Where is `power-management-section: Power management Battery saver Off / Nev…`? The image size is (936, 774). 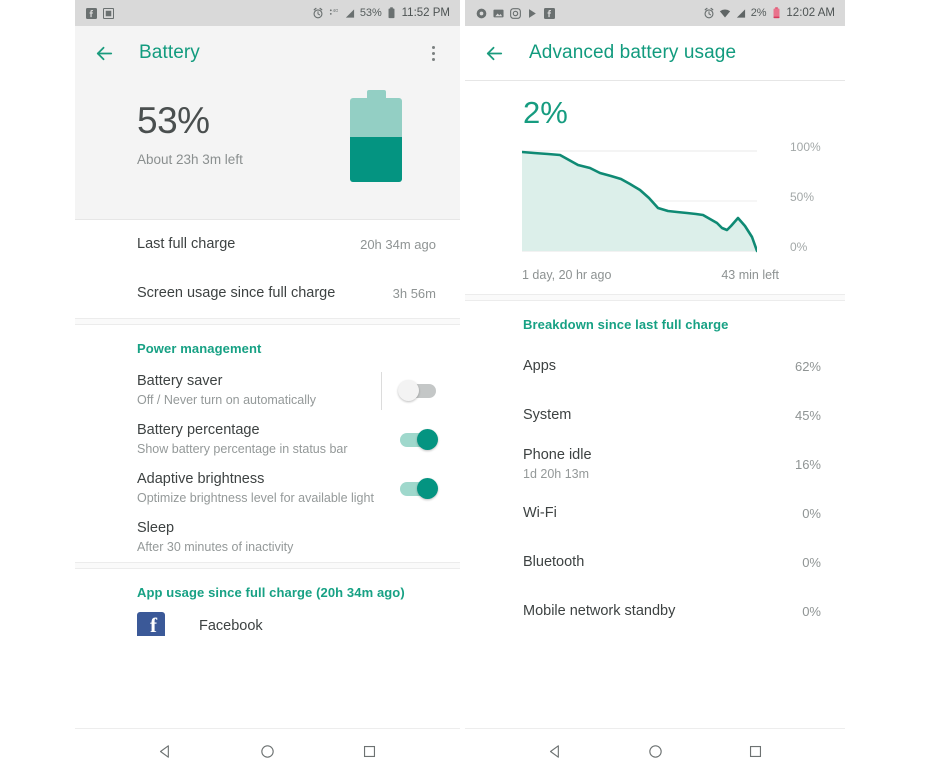
power-management-section: Power management Battery saver Off / Nev… is located at coordinates (267, 447).